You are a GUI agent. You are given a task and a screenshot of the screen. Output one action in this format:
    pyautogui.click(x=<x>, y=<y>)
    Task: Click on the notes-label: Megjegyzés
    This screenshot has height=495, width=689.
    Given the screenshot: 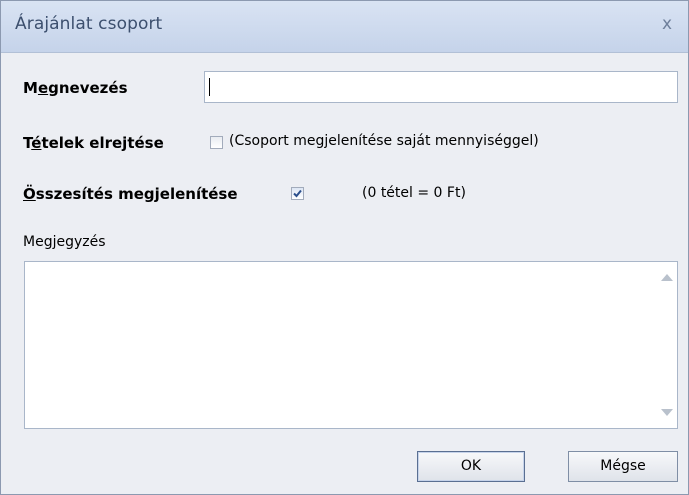 What is the action you would take?
    pyautogui.click(x=64, y=242)
    